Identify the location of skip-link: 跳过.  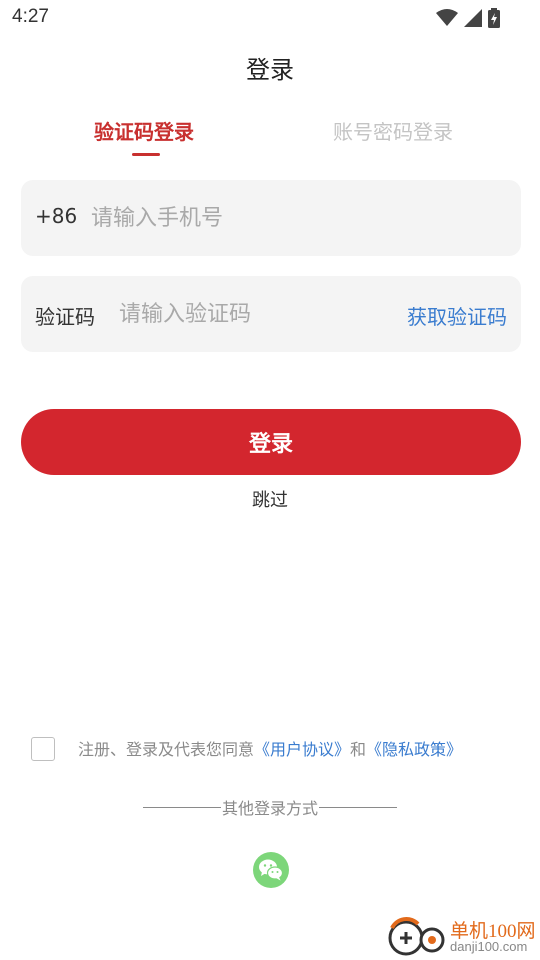
(270, 499).